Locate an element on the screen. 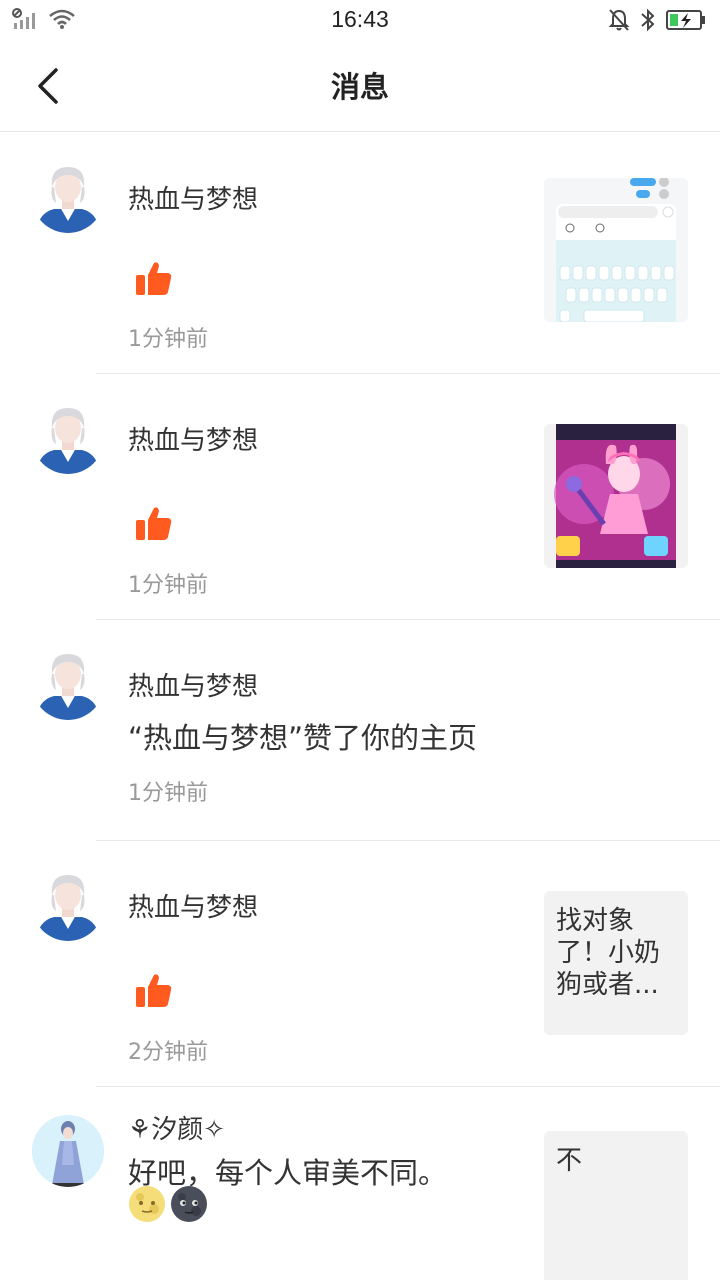  status-right is located at coordinates (657, 22).